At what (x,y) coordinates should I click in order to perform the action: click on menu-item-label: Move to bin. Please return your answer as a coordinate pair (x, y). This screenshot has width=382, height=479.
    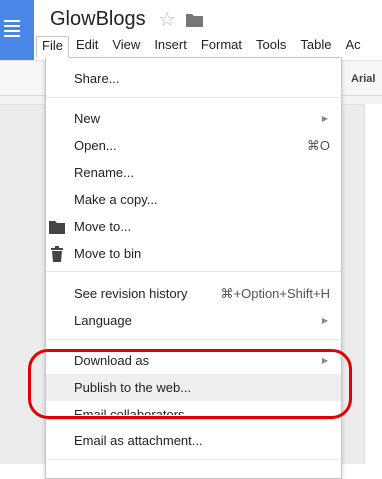
    Looking at the image, I should click on (108, 253).